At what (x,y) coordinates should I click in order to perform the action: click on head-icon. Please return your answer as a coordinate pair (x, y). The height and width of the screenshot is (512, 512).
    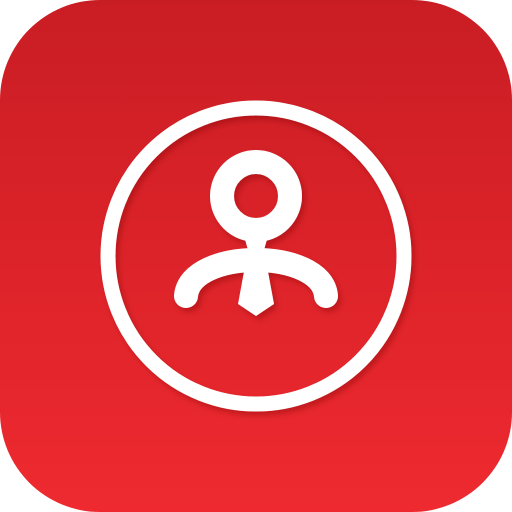
    Looking at the image, I should click on (256, 196).